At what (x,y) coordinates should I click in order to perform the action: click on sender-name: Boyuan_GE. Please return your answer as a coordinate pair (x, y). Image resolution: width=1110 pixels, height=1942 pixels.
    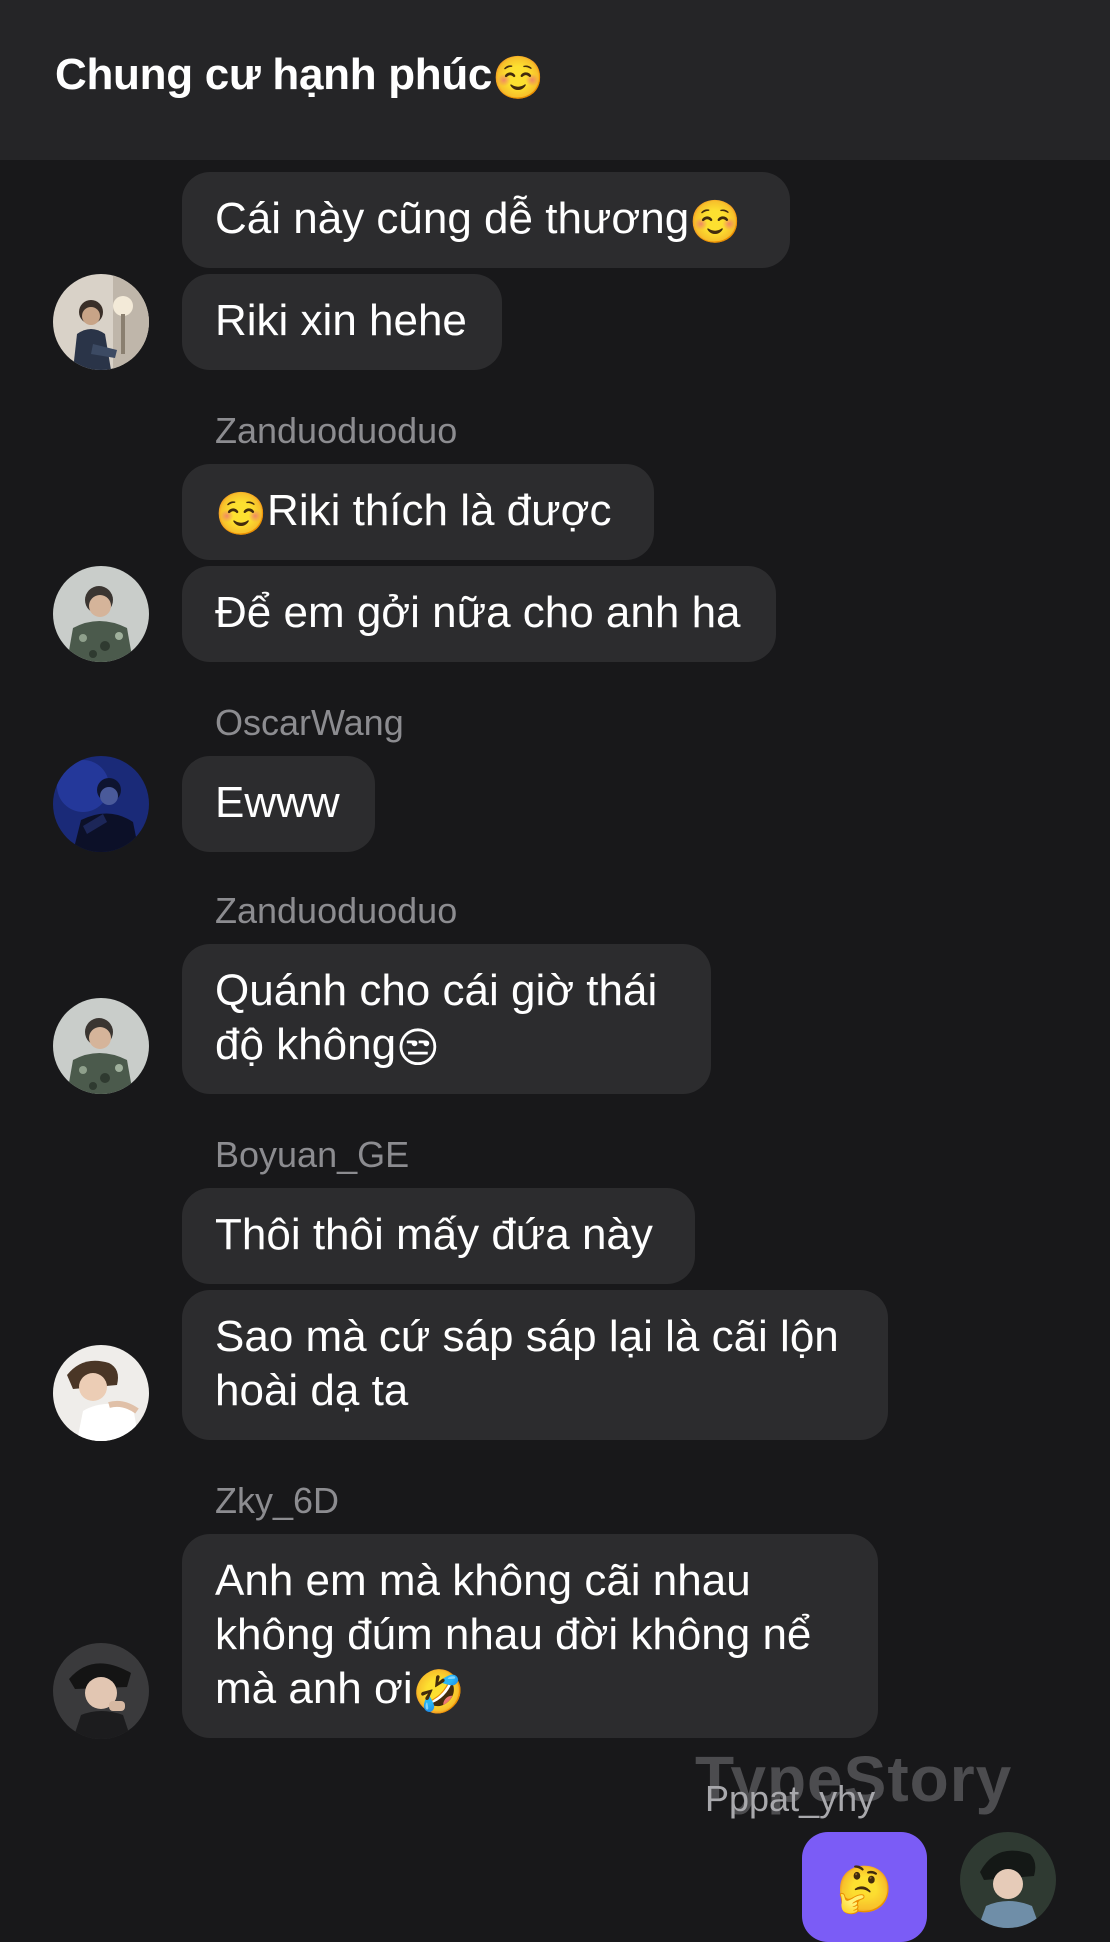
    Looking at the image, I should click on (312, 1154).